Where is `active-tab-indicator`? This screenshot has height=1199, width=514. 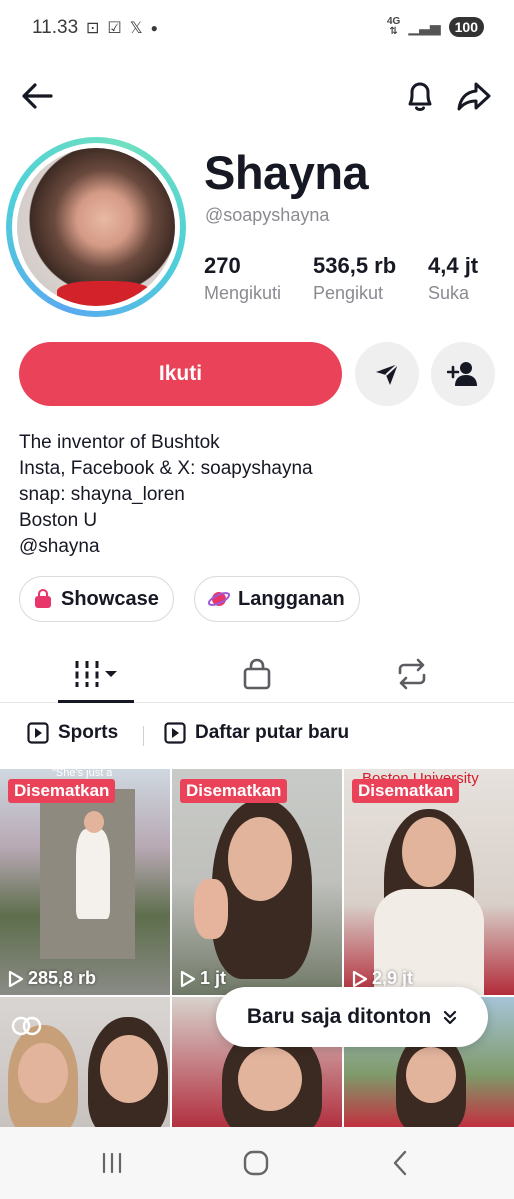 active-tab-indicator is located at coordinates (96, 701).